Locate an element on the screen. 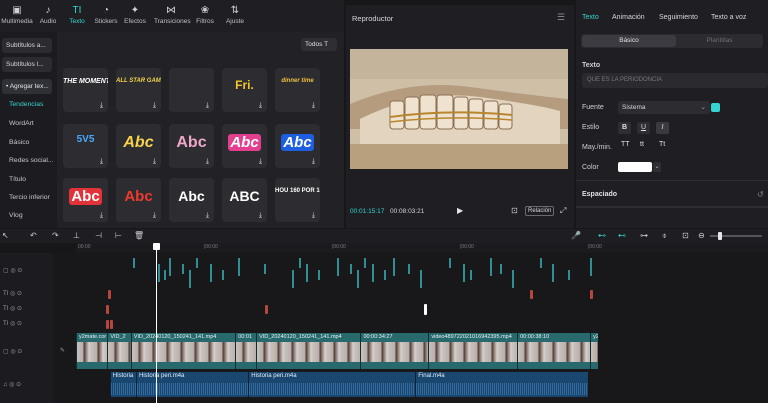 Image resolution: width=768 pixels, height=403 pixels. timeline-ruler: 00:00 |00:00 |00:00 |00:00 |00:00 is located at coordinates (422, 248).